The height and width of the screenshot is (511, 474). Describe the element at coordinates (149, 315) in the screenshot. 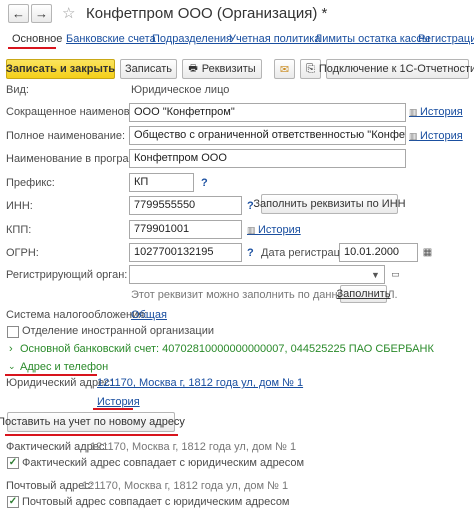

I see `tax-system-link: Общая` at that location.